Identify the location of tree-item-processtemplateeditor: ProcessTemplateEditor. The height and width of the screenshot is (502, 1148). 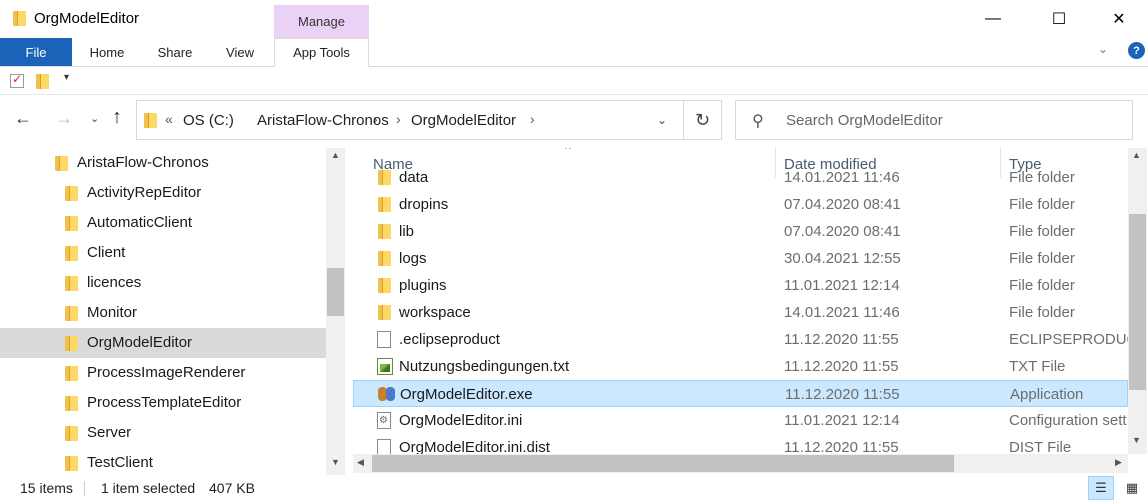
(163, 403).